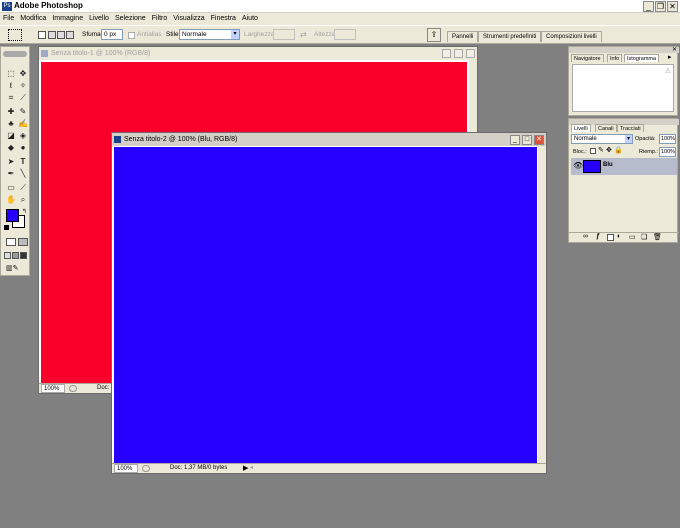  Describe the element at coordinates (258, 53) in the screenshot. I see `document-1-titlebar: Senza titolo-1 @ 100% (RGB/8)` at that location.